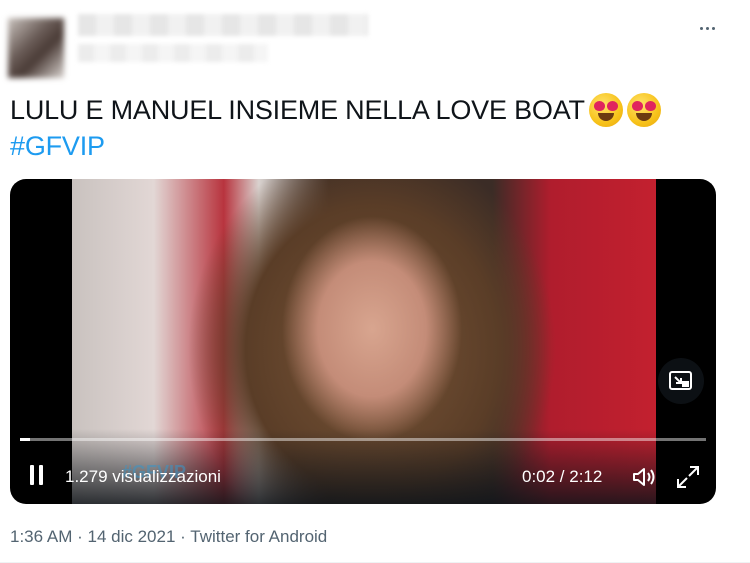  What do you see at coordinates (36, 48) in the screenshot?
I see `avatar-blurred` at bounding box center [36, 48].